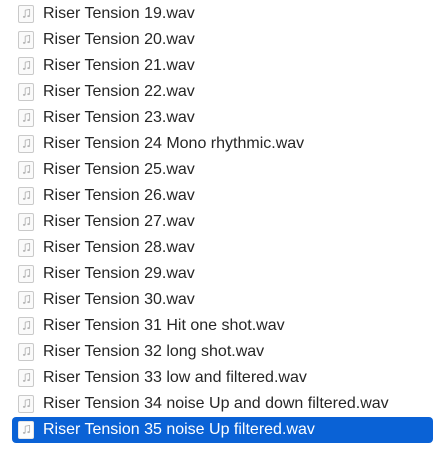  What do you see at coordinates (119, 91) in the screenshot?
I see `file-name: Riser Tension 22.wav` at bounding box center [119, 91].